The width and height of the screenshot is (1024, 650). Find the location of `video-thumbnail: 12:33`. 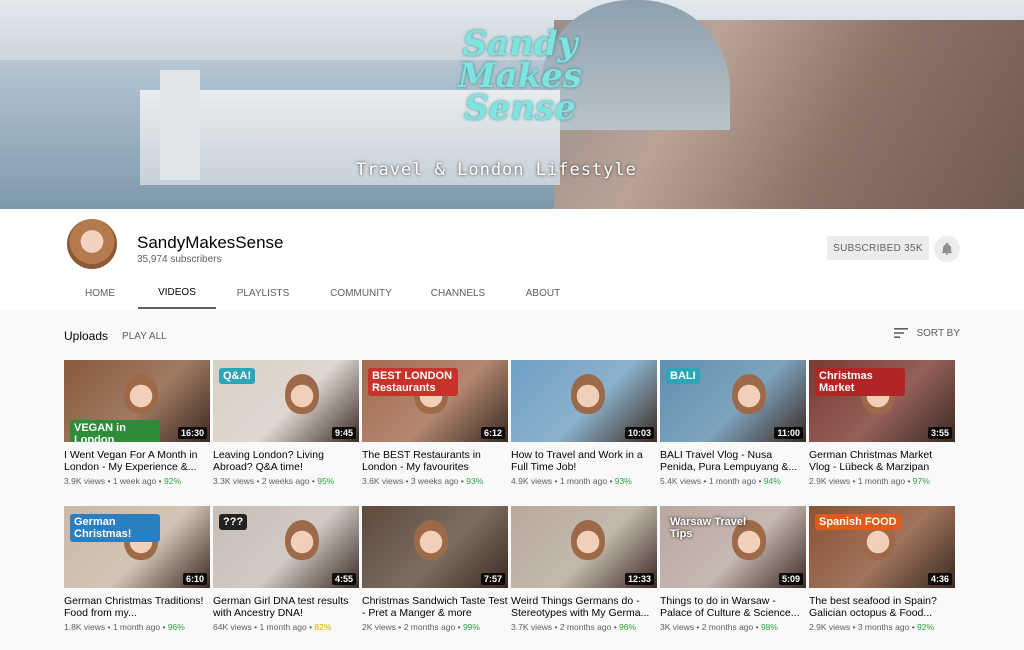

video-thumbnail: 12:33 is located at coordinates (584, 547).